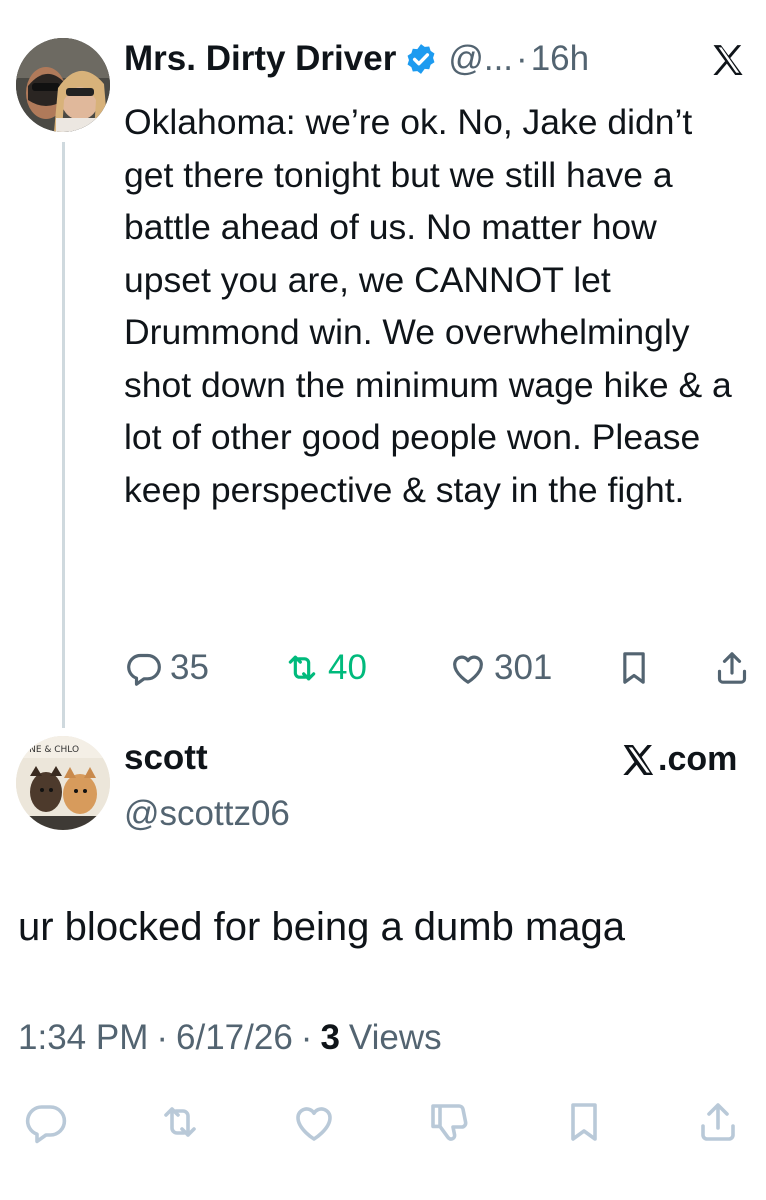 This screenshot has width=766, height=1200. Describe the element at coordinates (347, 667) in the screenshot. I see `retweet-count: 40` at that location.